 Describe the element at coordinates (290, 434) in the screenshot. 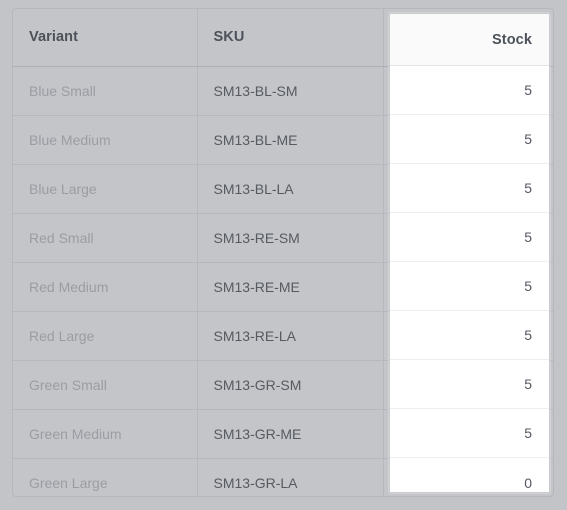

I see `cell-sku: SM13-GR-ME` at that location.